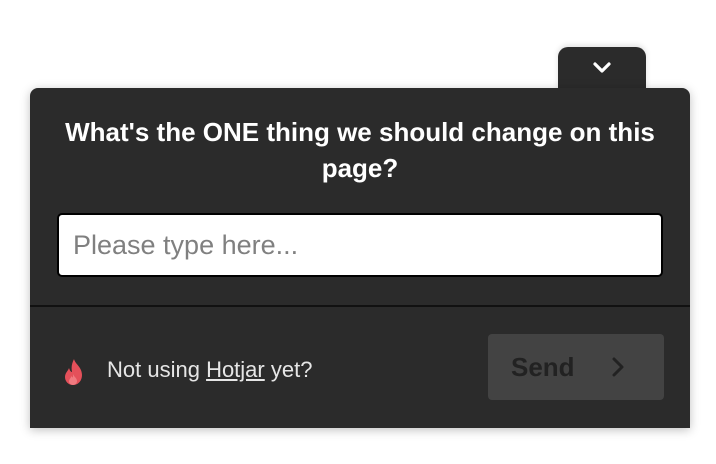 The image size is (716, 464). What do you see at coordinates (73, 372) in the screenshot?
I see `flame-icon` at bounding box center [73, 372].